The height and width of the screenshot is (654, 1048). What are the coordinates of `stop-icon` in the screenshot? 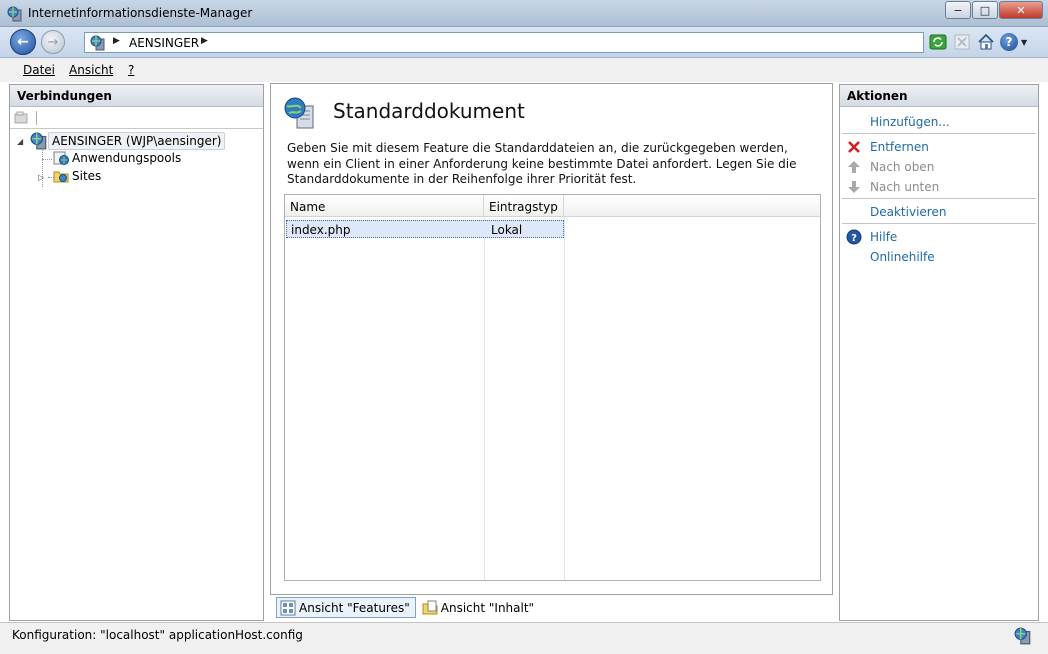 It's located at (962, 42).